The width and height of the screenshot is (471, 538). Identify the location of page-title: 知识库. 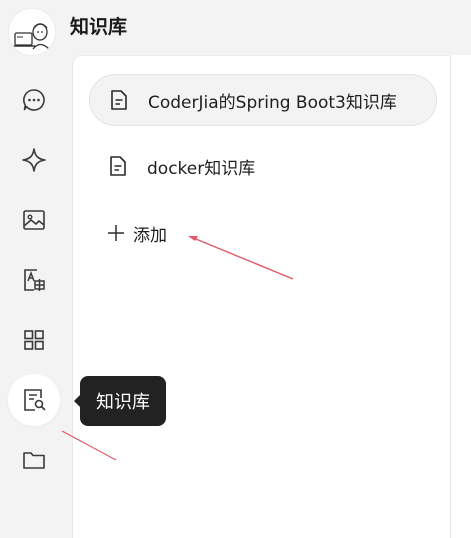
(99, 27).